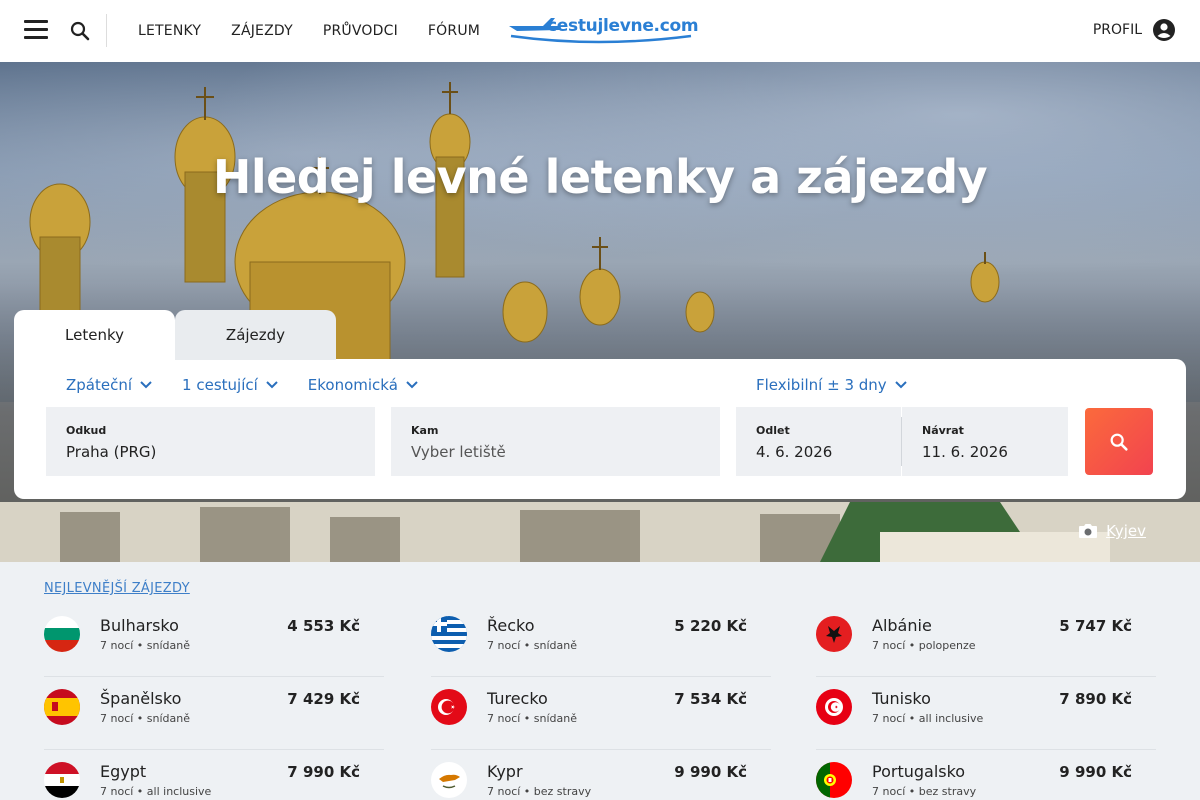 Image resolution: width=1200 pixels, height=800 pixels. Describe the element at coordinates (449, 780) in the screenshot. I see `cyprus-flag-icon` at that location.